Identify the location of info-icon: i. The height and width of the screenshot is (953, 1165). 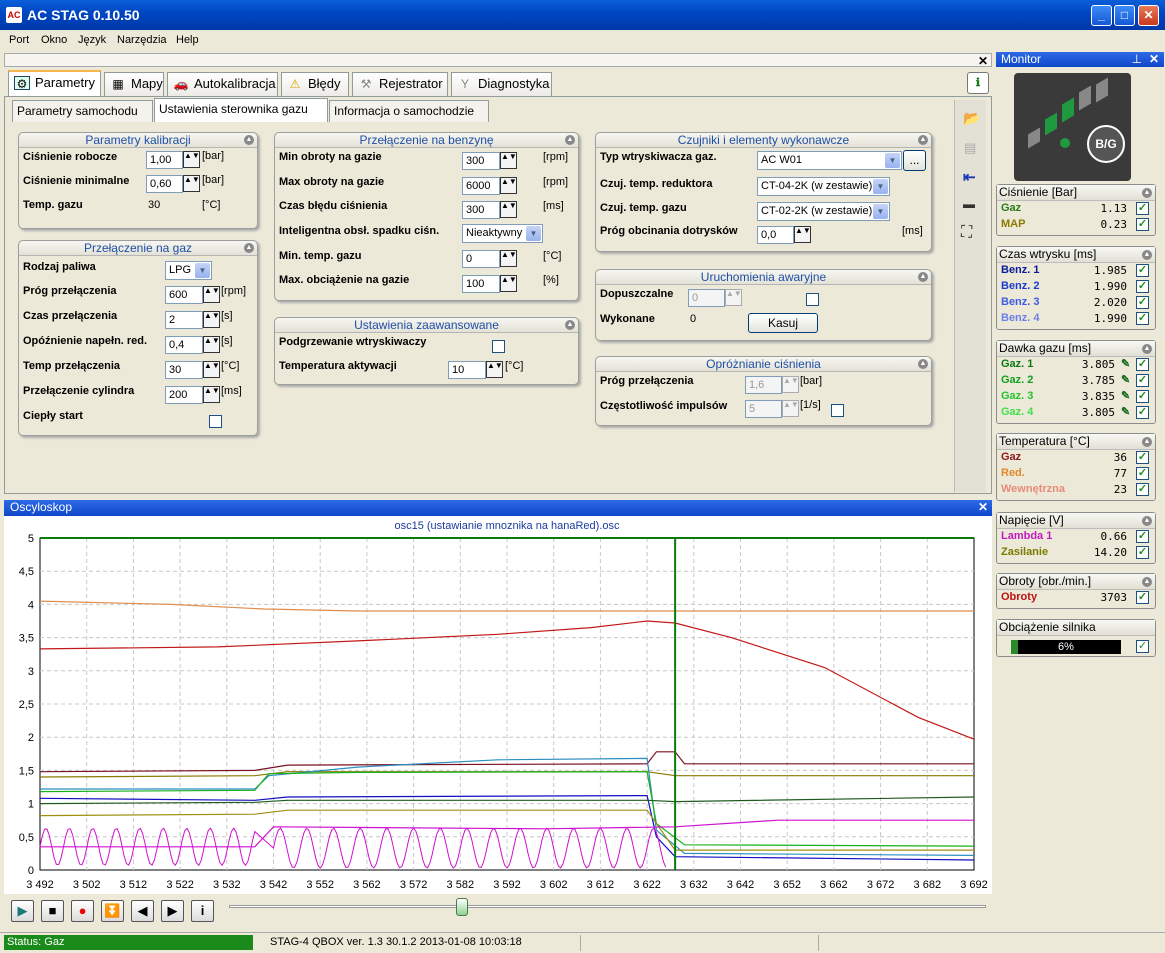
(202, 911).